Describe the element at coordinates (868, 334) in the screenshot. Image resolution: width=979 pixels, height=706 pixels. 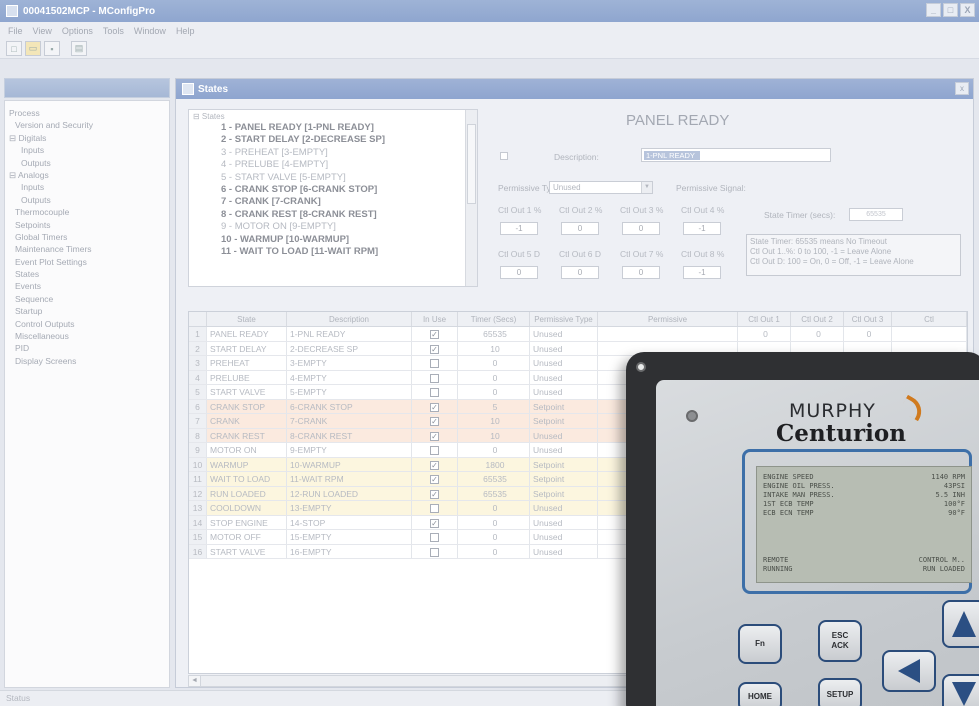
I see `table-cell-cf3: 0` at that location.